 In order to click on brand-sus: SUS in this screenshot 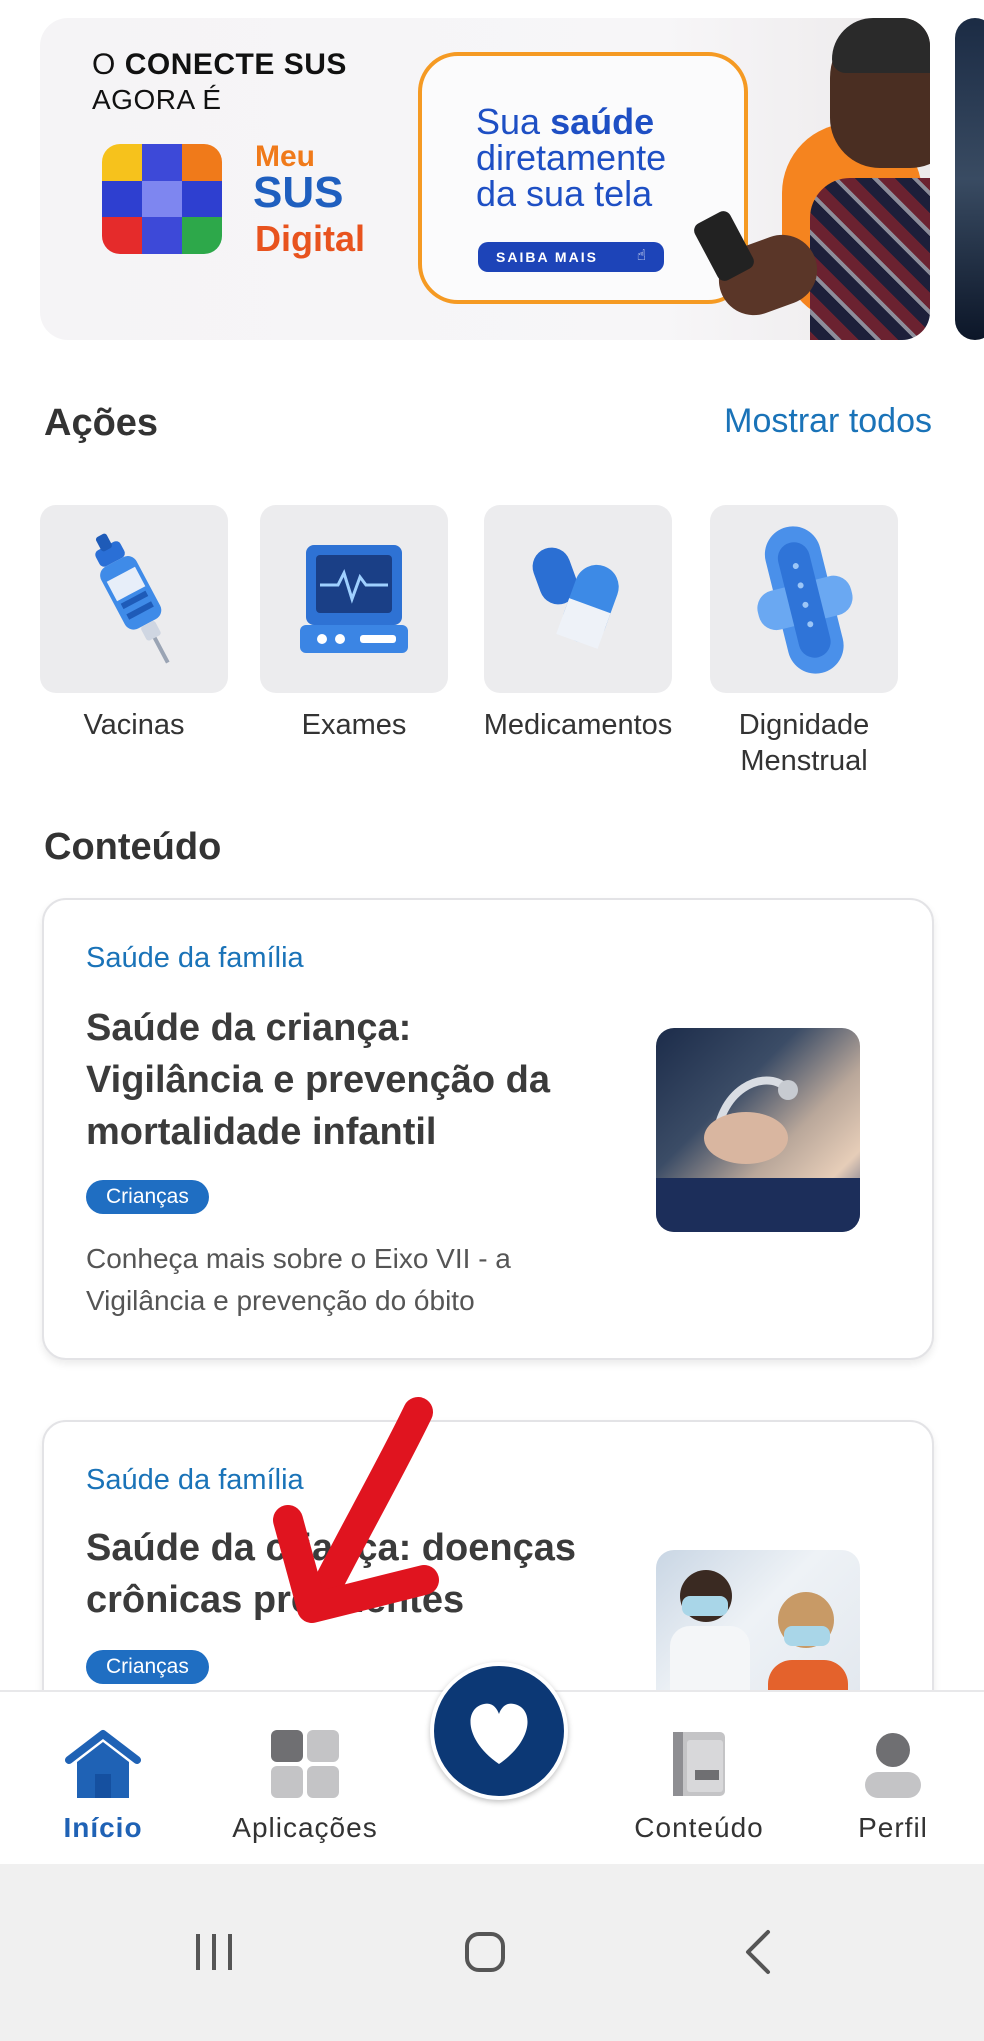, I will do `click(298, 192)`.